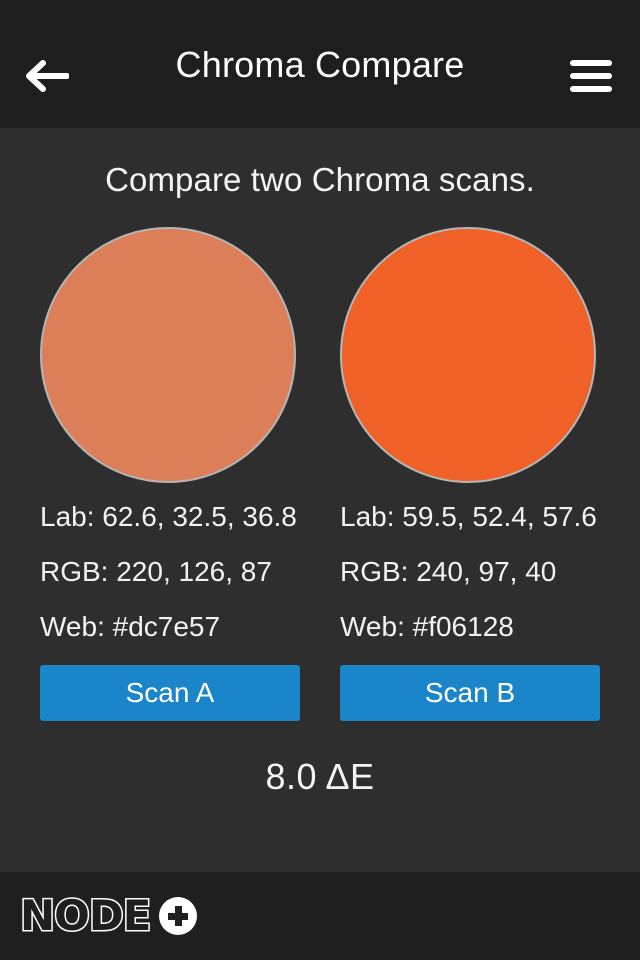 This screenshot has height=960, width=640. I want to click on lab-value-b: Lab: 59.5, 52.4, 57.6, so click(468, 516).